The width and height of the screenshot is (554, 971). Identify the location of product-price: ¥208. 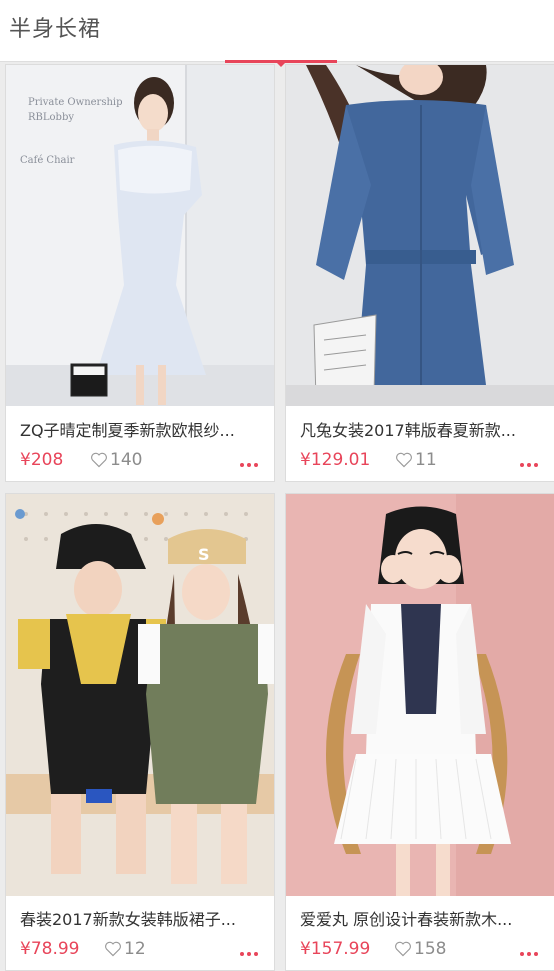
(42, 460).